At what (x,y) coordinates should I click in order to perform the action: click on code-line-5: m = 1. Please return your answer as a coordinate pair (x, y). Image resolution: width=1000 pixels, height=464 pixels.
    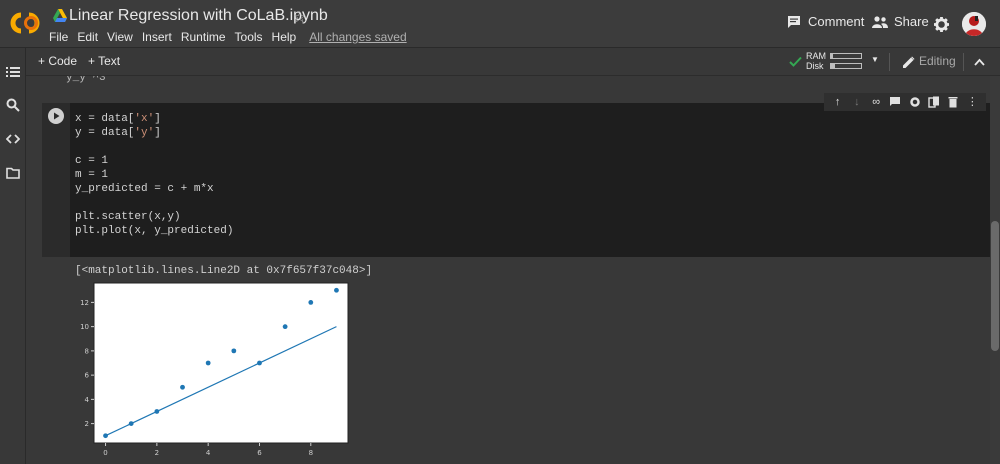
    Looking at the image, I should click on (92, 175).